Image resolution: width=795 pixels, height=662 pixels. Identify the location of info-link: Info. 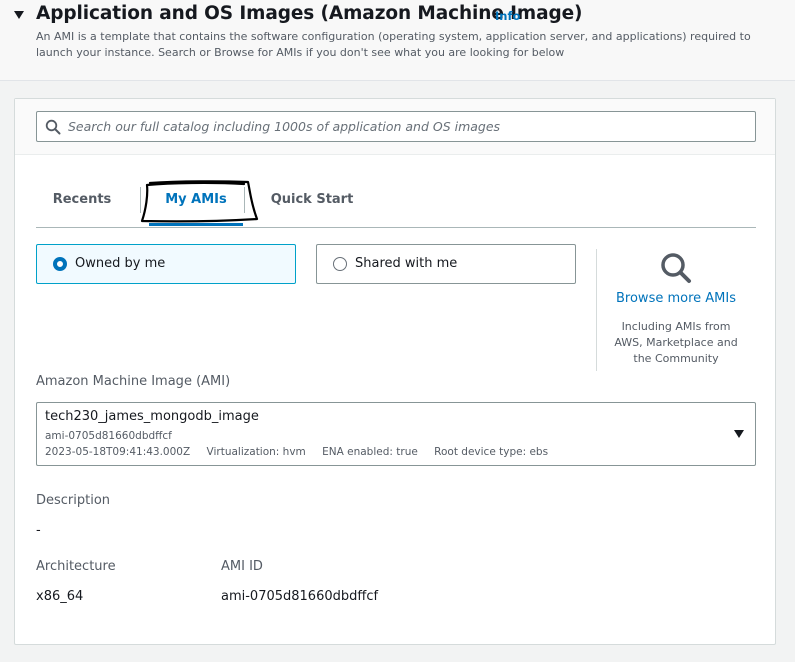
(507, 16).